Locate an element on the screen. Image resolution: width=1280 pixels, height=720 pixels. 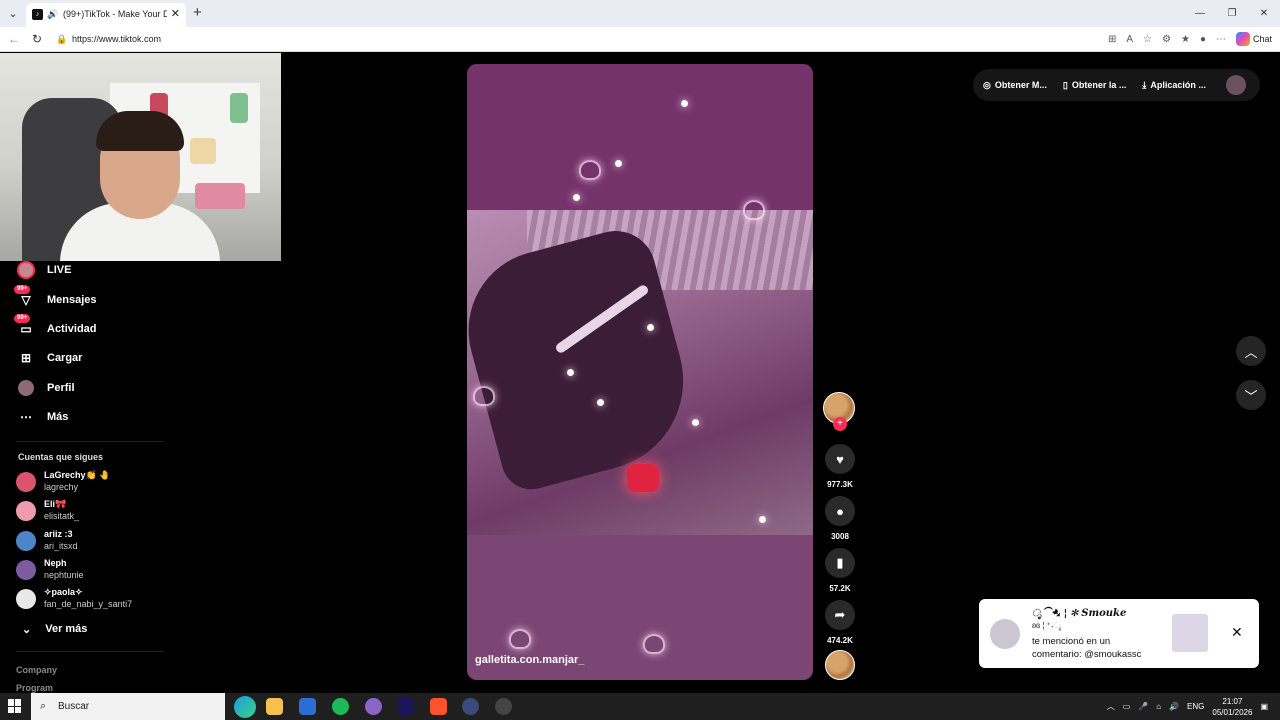
favorites-icon: ★ is located at coordinates (1185, 39).